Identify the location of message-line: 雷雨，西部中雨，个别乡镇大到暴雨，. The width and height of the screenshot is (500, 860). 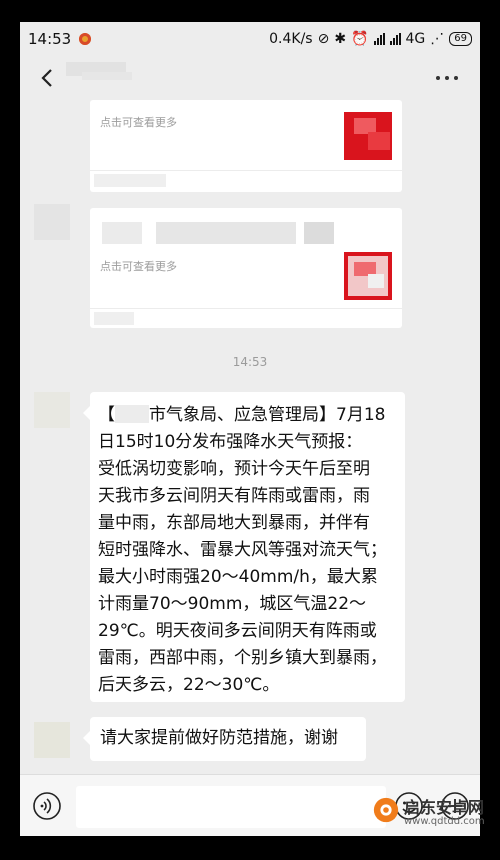
(242, 658).